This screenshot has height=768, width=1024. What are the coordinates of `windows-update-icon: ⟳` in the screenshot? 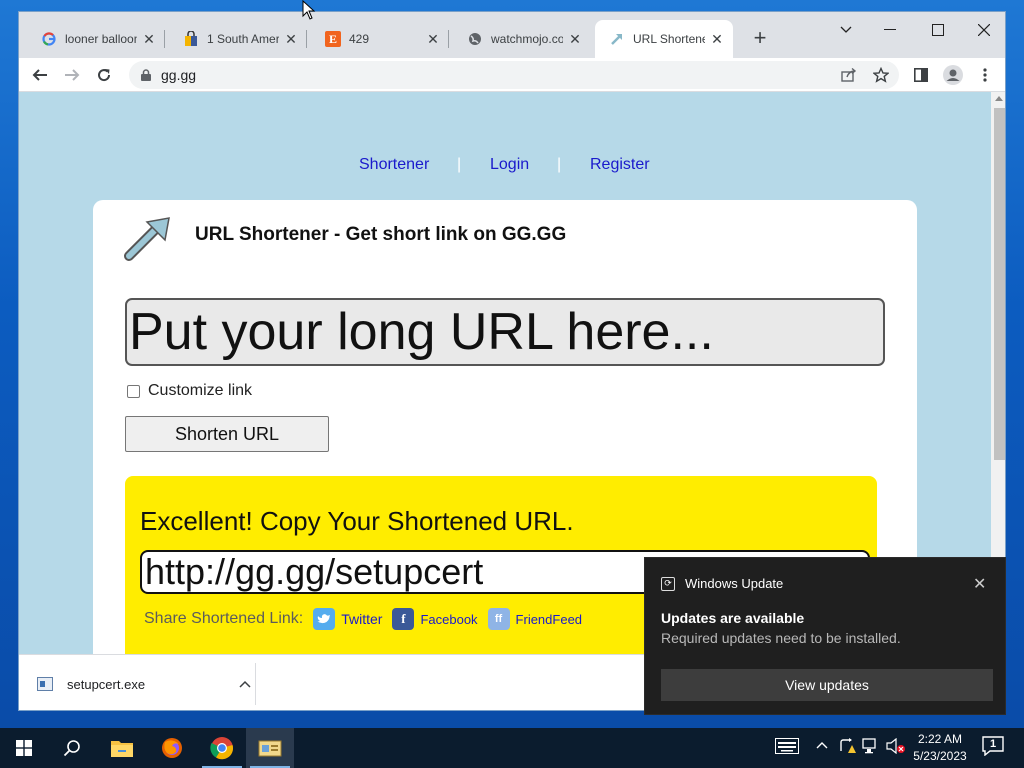 It's located at (668, 583).